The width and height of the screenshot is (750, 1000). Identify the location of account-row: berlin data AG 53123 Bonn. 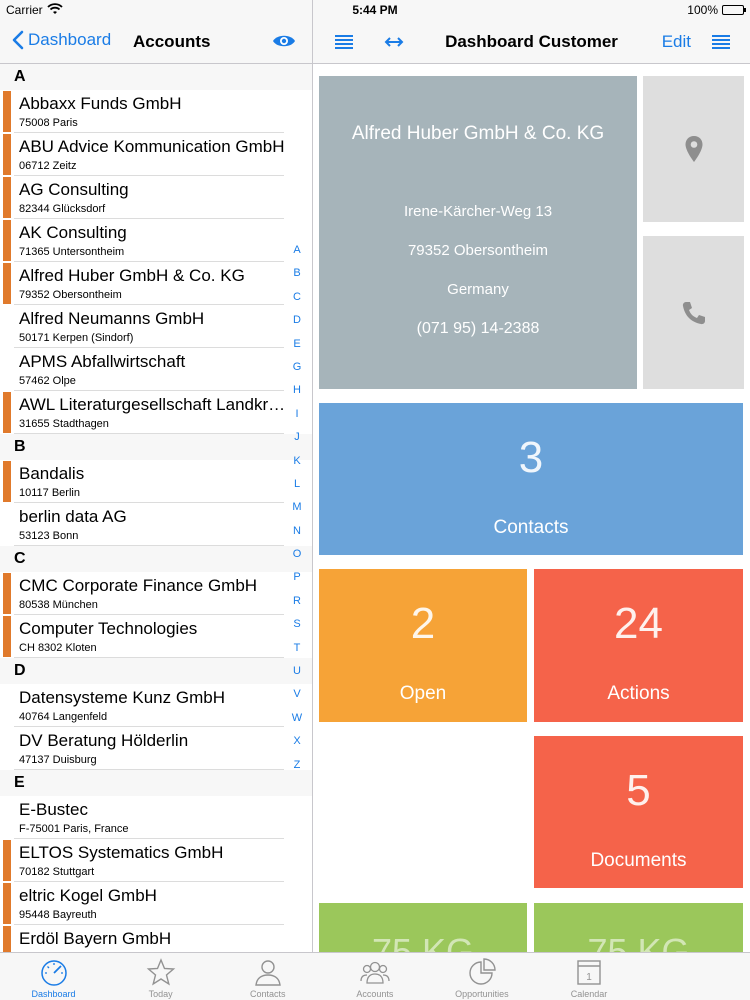
(156, 524).